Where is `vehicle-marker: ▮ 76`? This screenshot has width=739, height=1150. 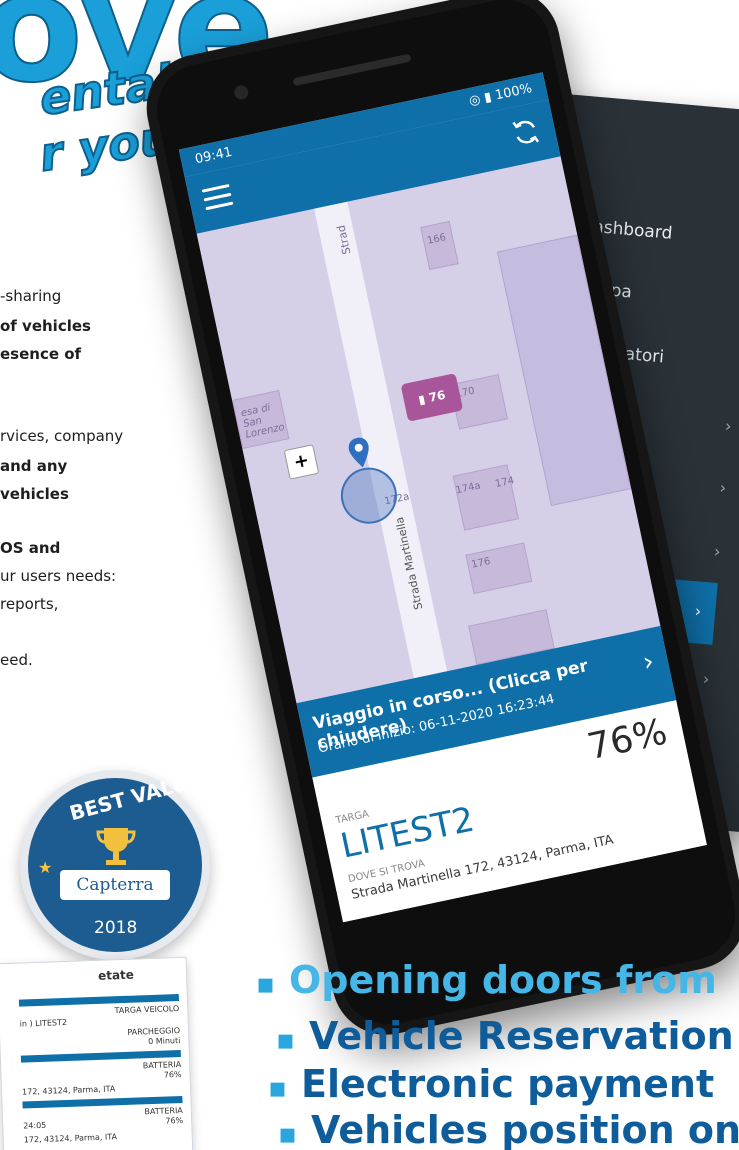
vehicle-marker: ▮ 76 is located at coordinates (432, 397).